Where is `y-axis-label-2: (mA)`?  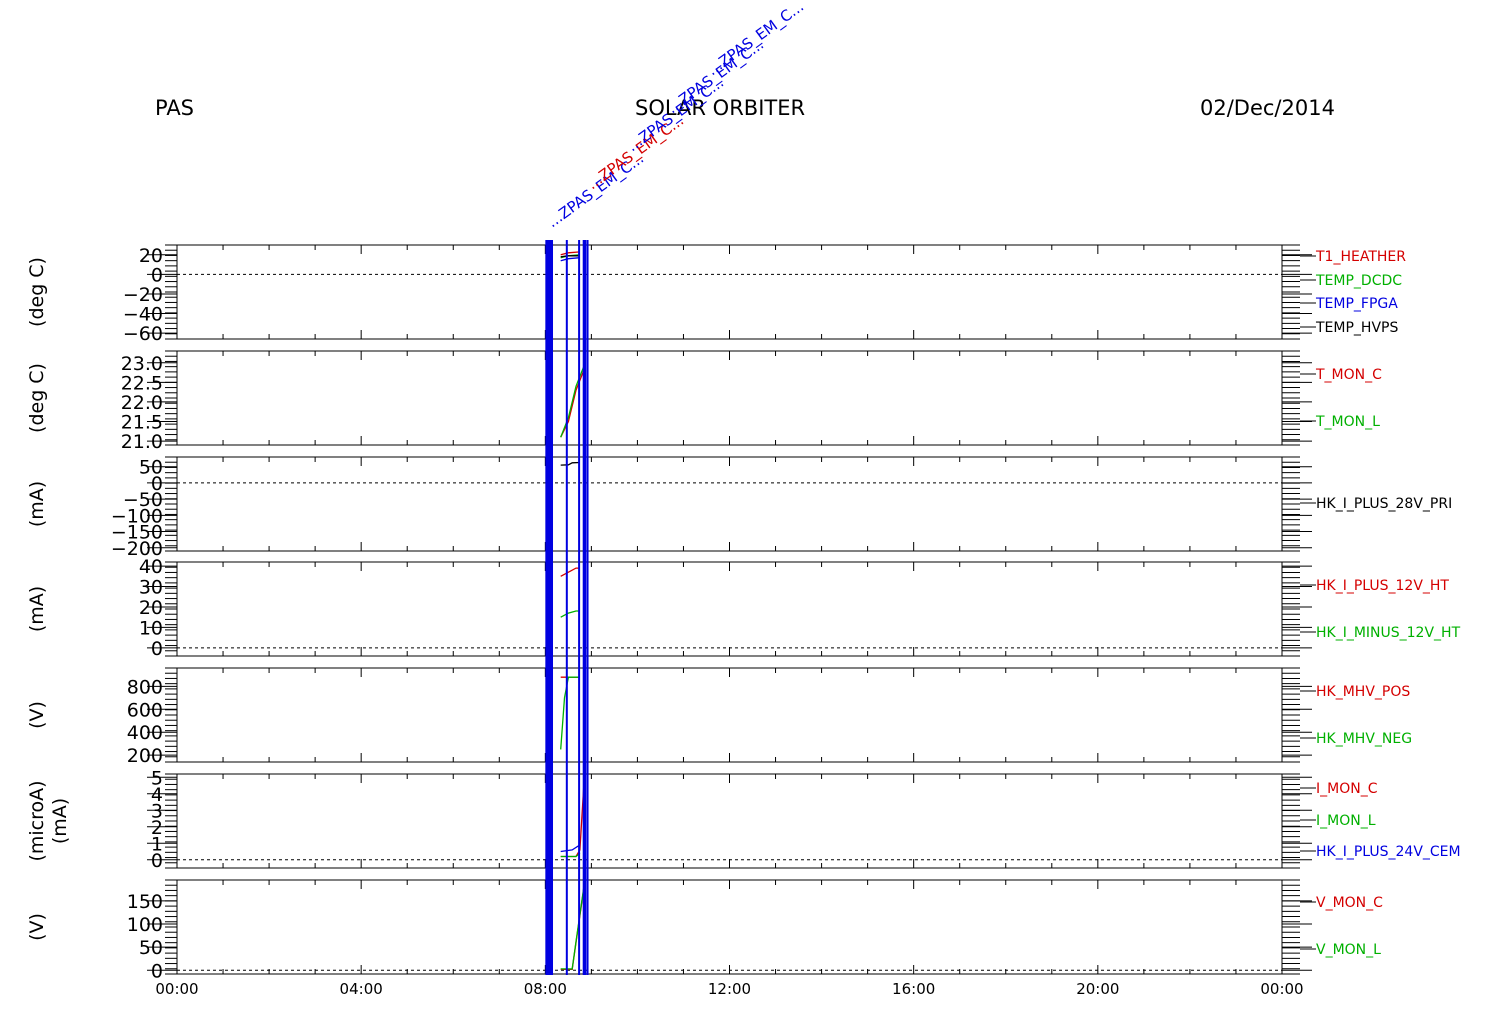 y-axis-label-2: (mA) is located at coordinates (60, 821).